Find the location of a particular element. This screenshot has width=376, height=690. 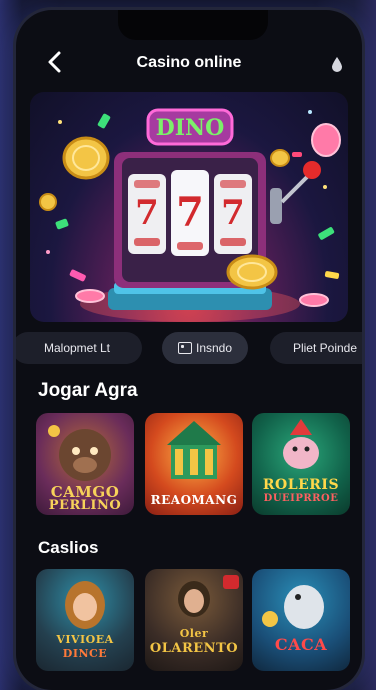

slot-sign-text: DINO is located at coordinates (190, 128).